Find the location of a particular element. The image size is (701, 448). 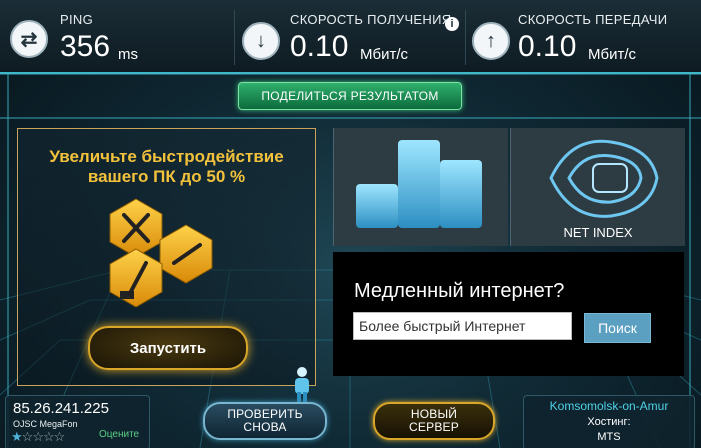

net-index-label: NET INDEX is located at coordinates (598, 232).